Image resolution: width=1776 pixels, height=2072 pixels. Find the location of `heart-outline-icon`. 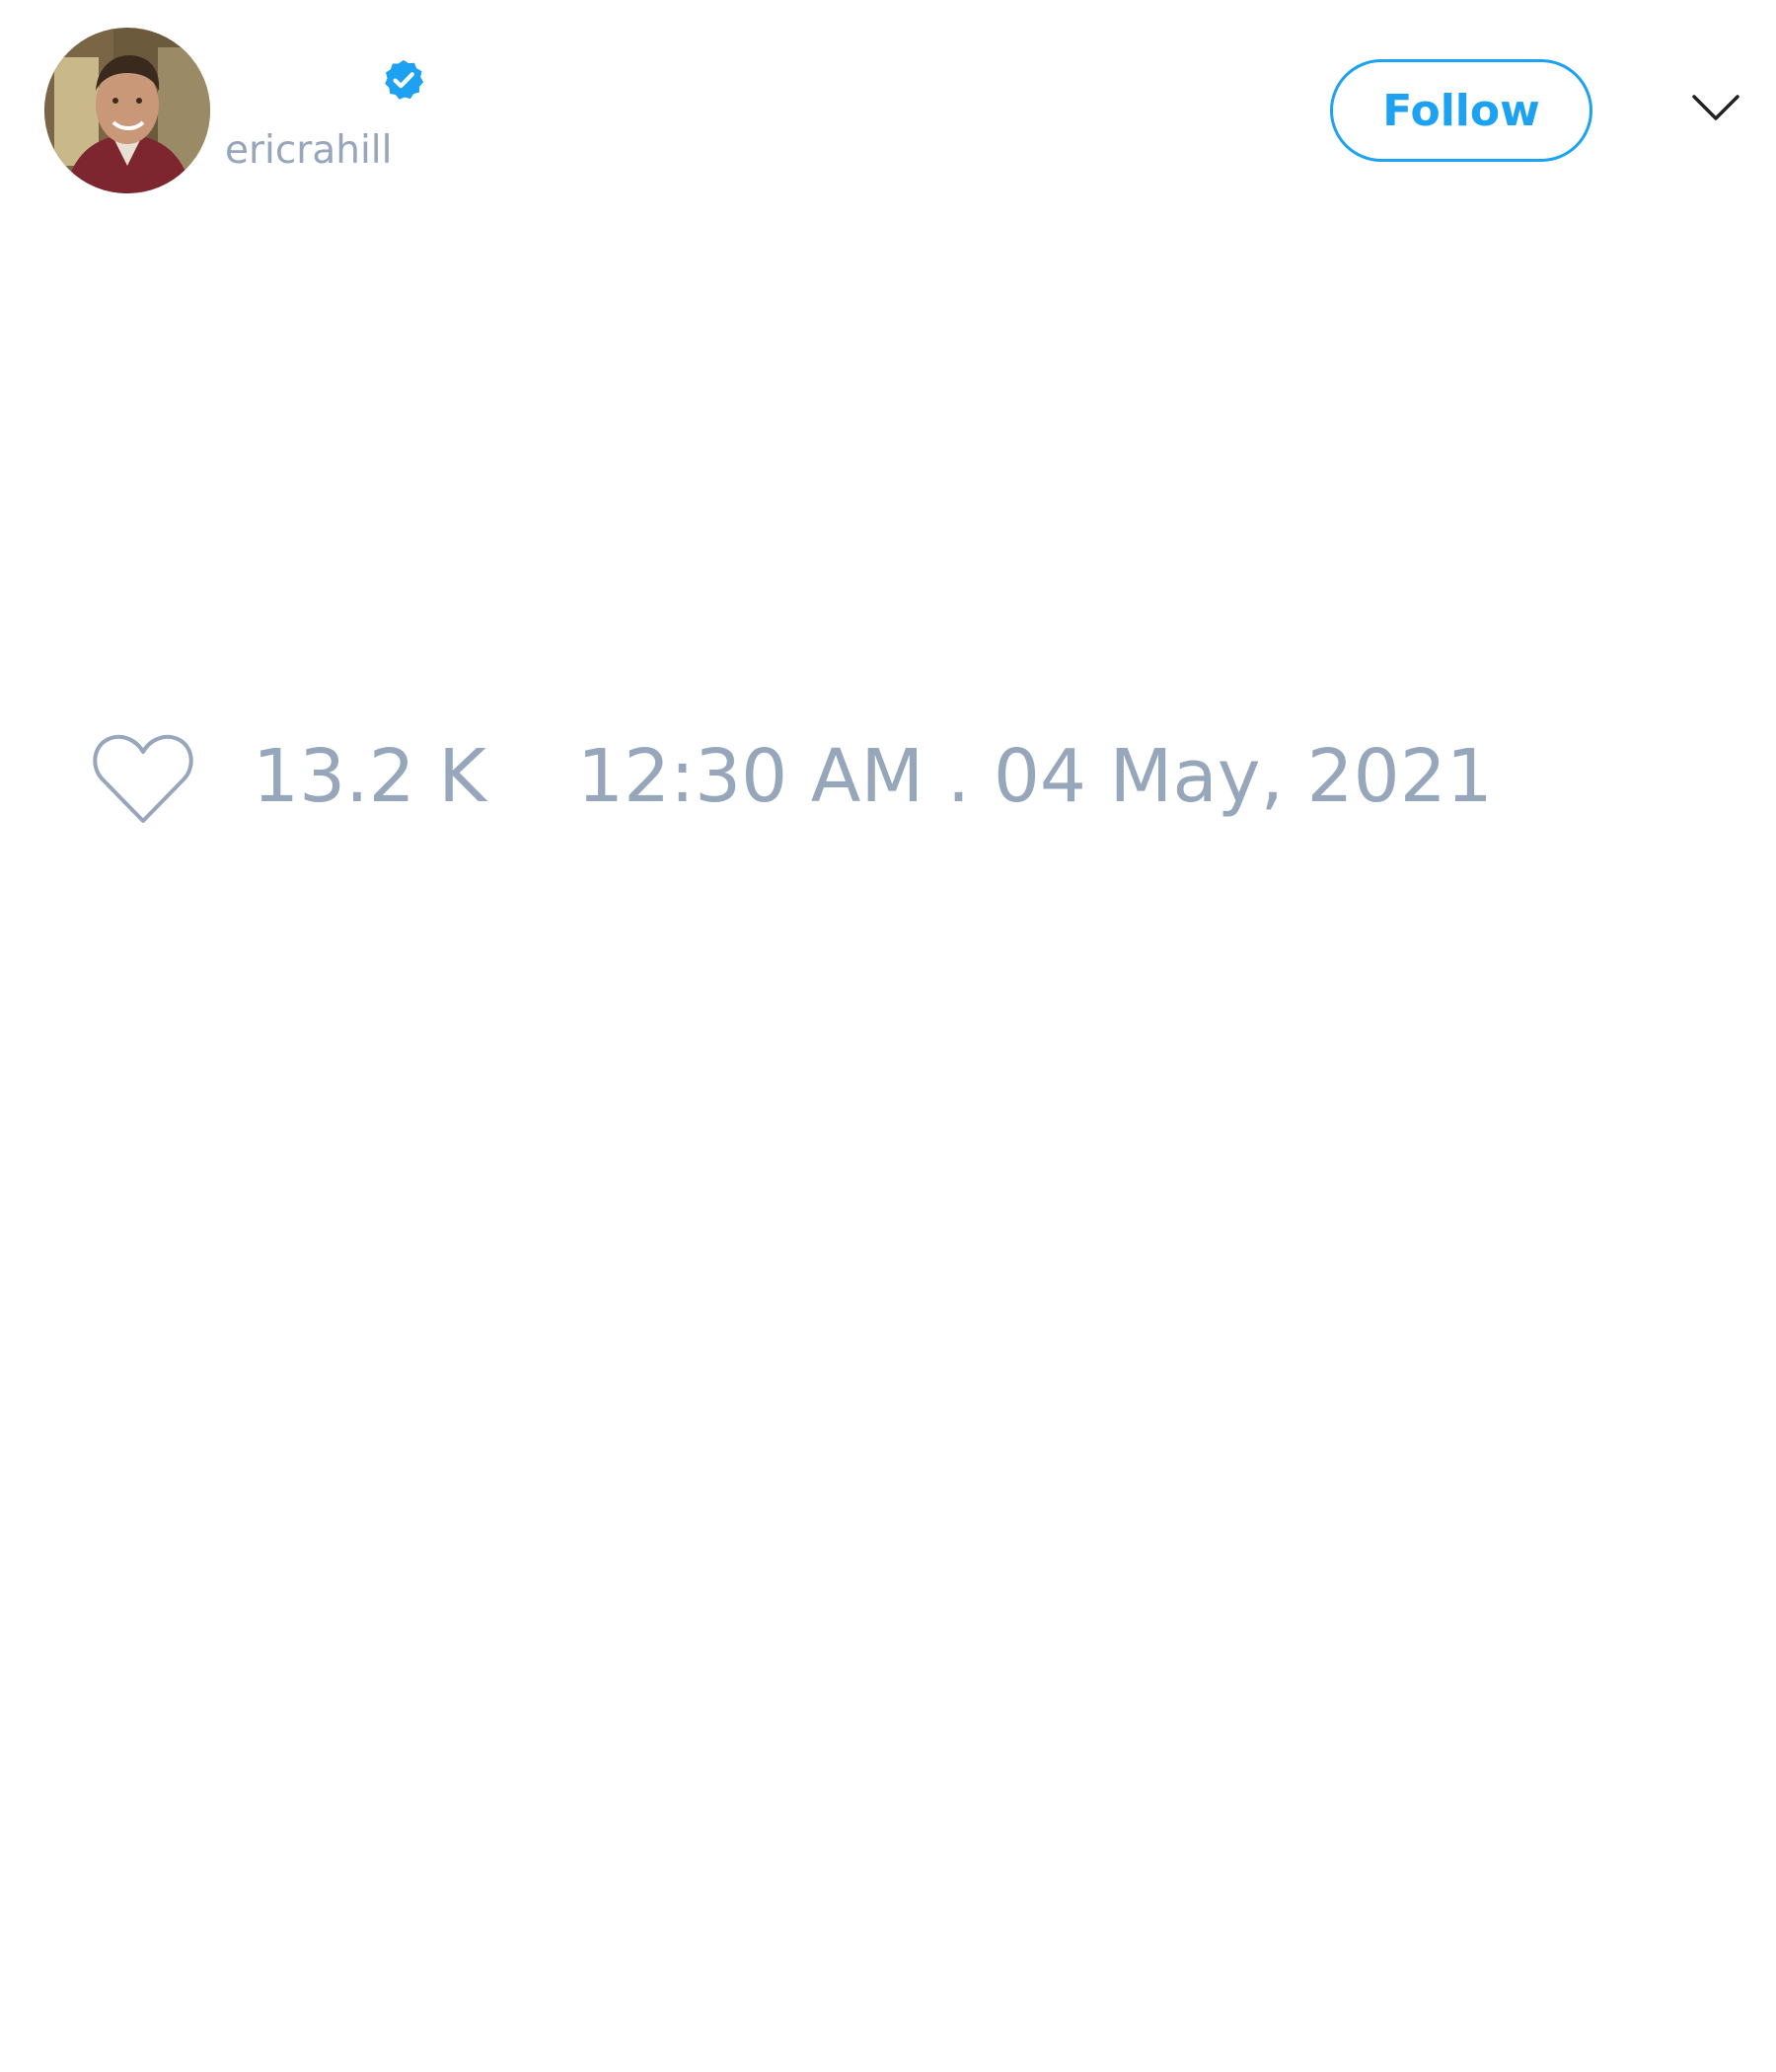

heart-outline-icon is located at coordinates (143, 780).